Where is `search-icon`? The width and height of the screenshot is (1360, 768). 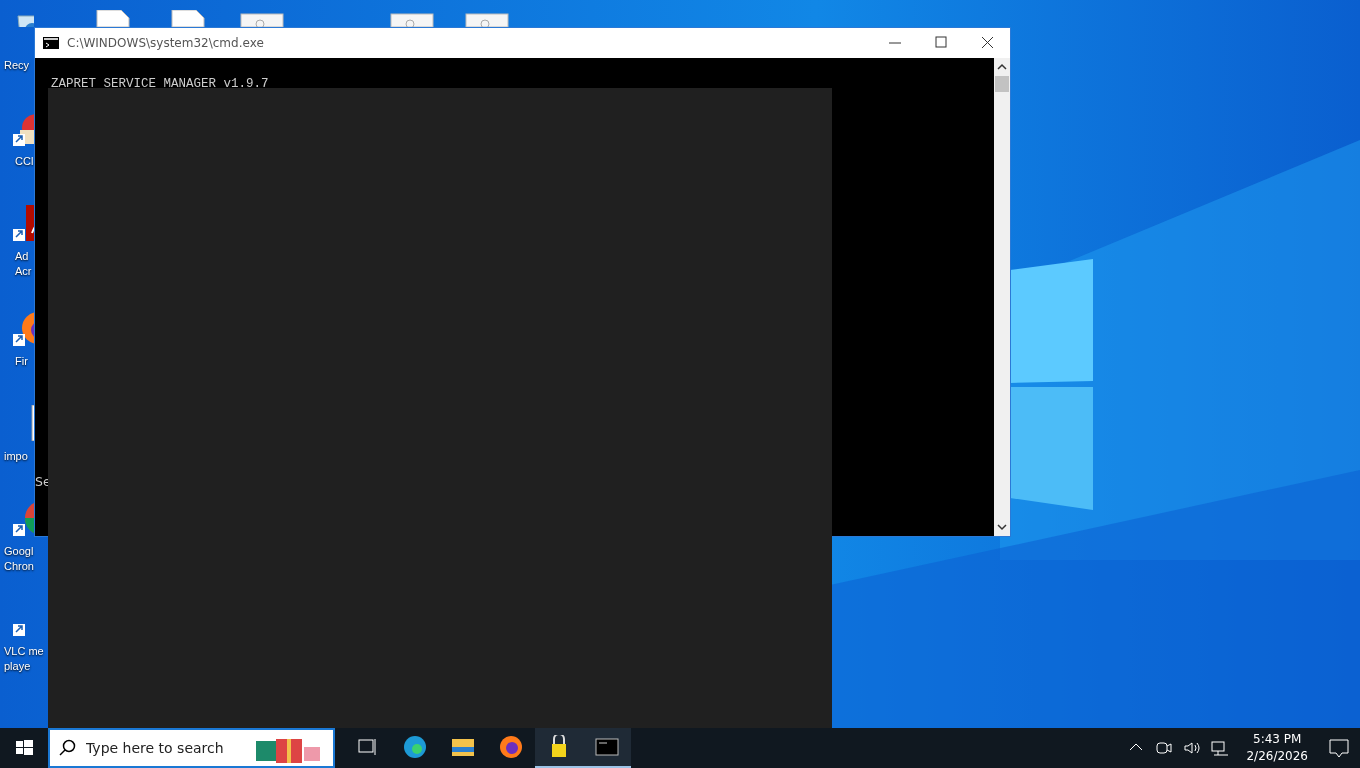 search-icon is located at coordinates (67, 748).